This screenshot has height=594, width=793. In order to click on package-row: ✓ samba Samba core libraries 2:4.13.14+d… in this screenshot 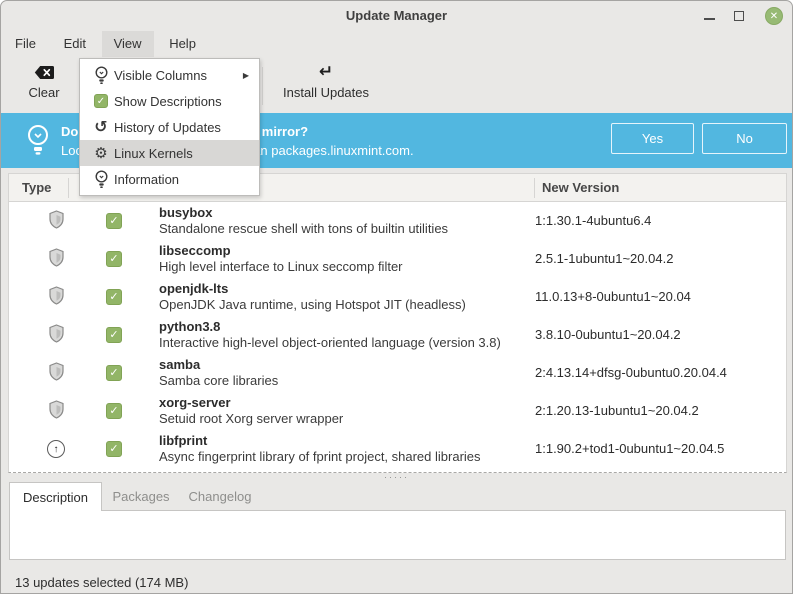, I will do `click(397, 373)`.